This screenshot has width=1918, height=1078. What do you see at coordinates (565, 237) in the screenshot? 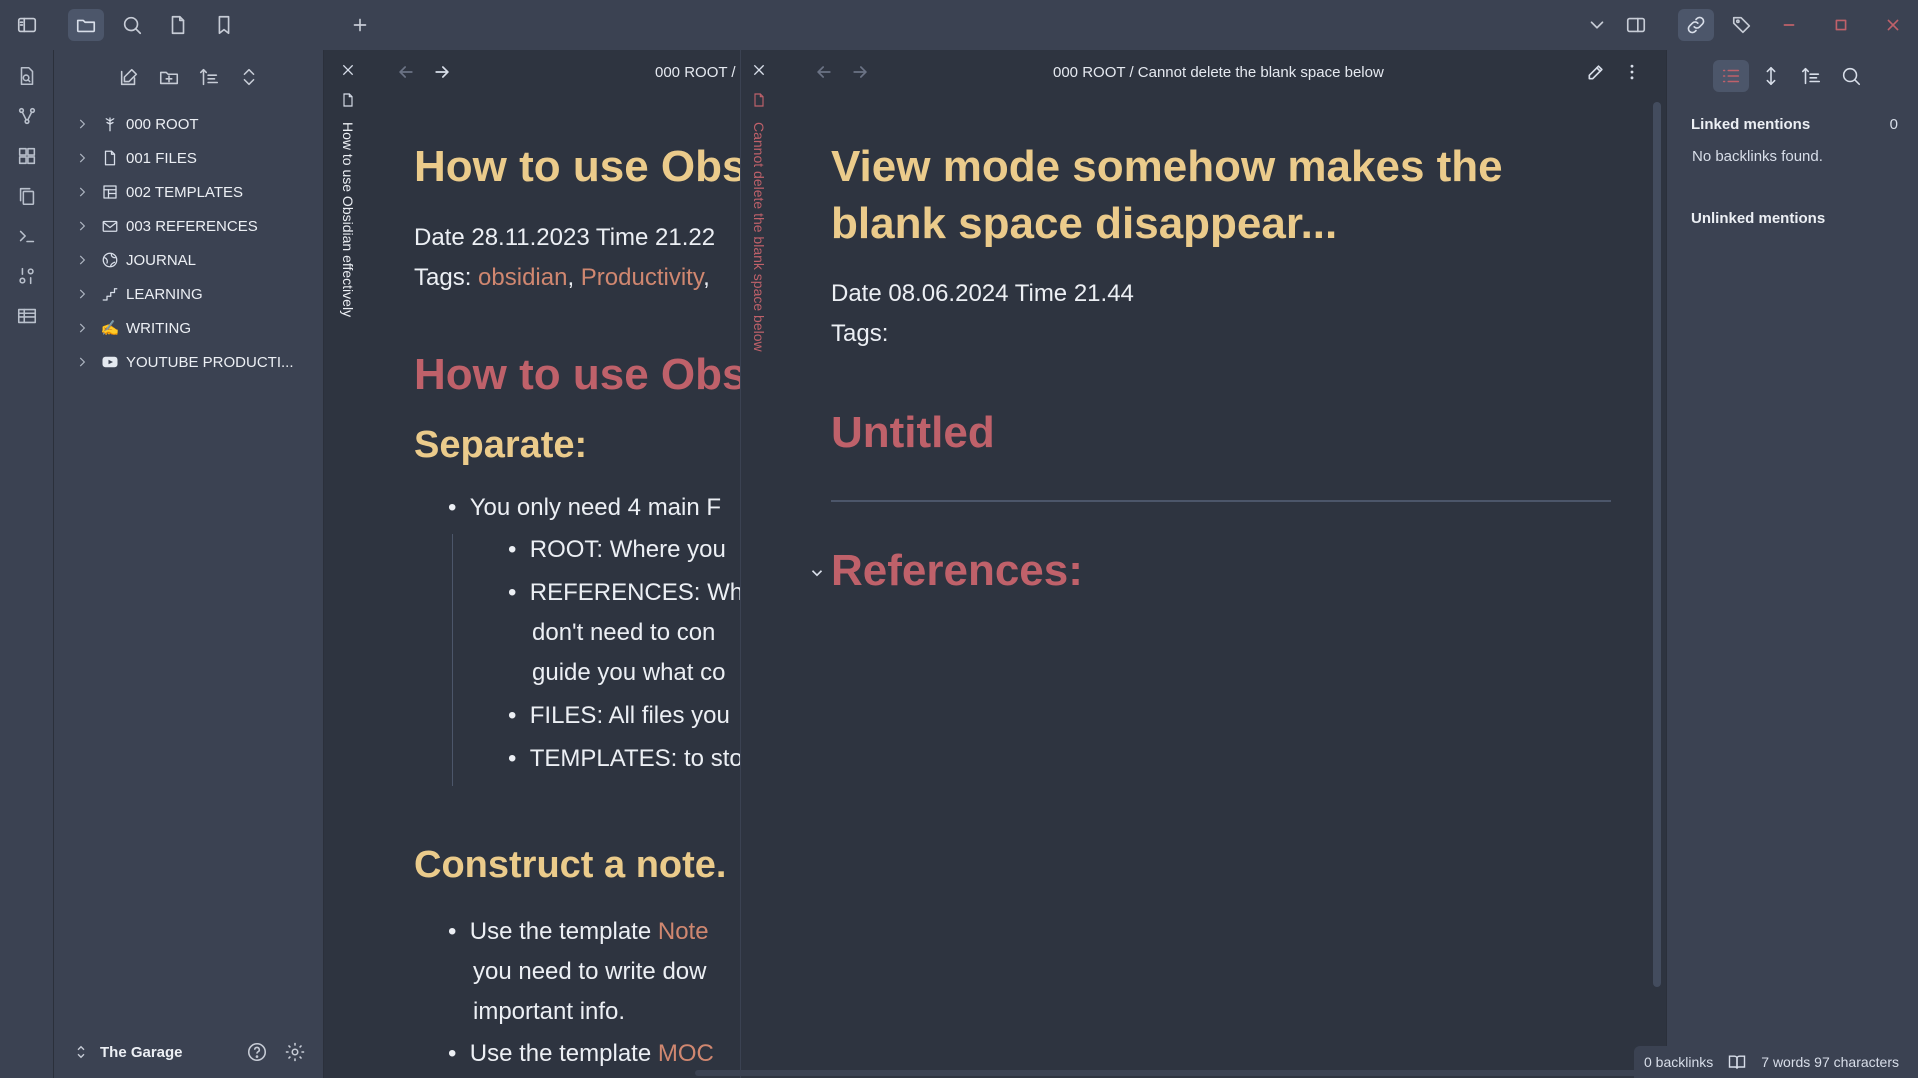
I see `date-line: Date 28.11.2023 Time 21.22` at bounding box center [565, 237].